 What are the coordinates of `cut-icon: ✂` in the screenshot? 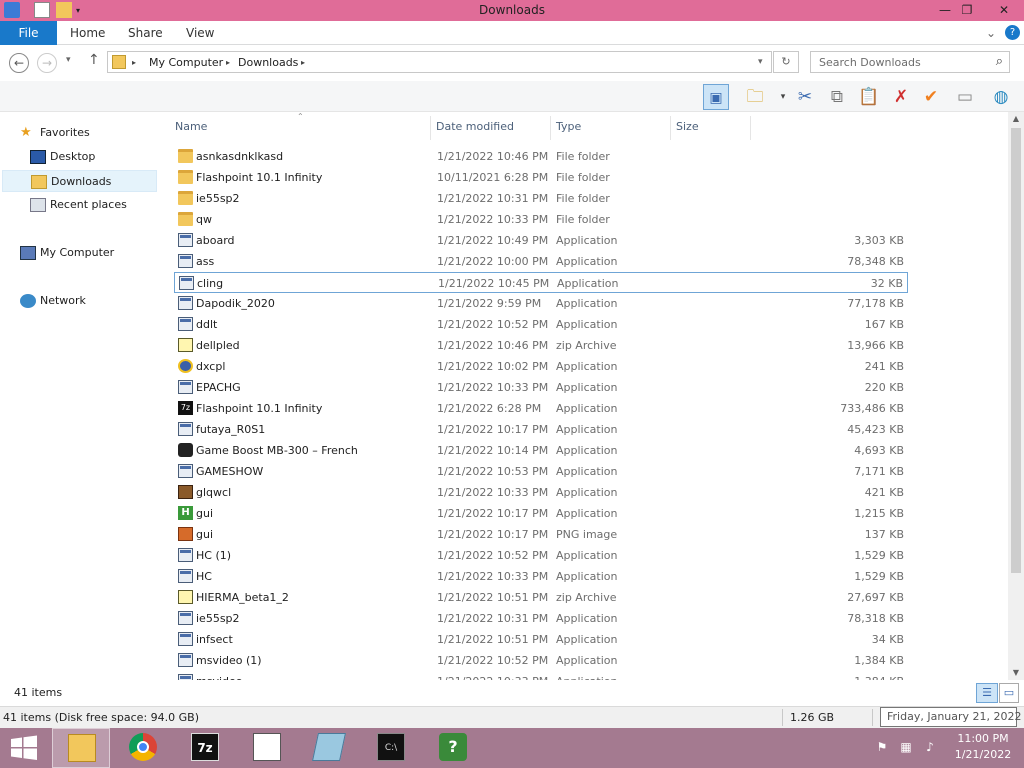 It's located at (805, 97).